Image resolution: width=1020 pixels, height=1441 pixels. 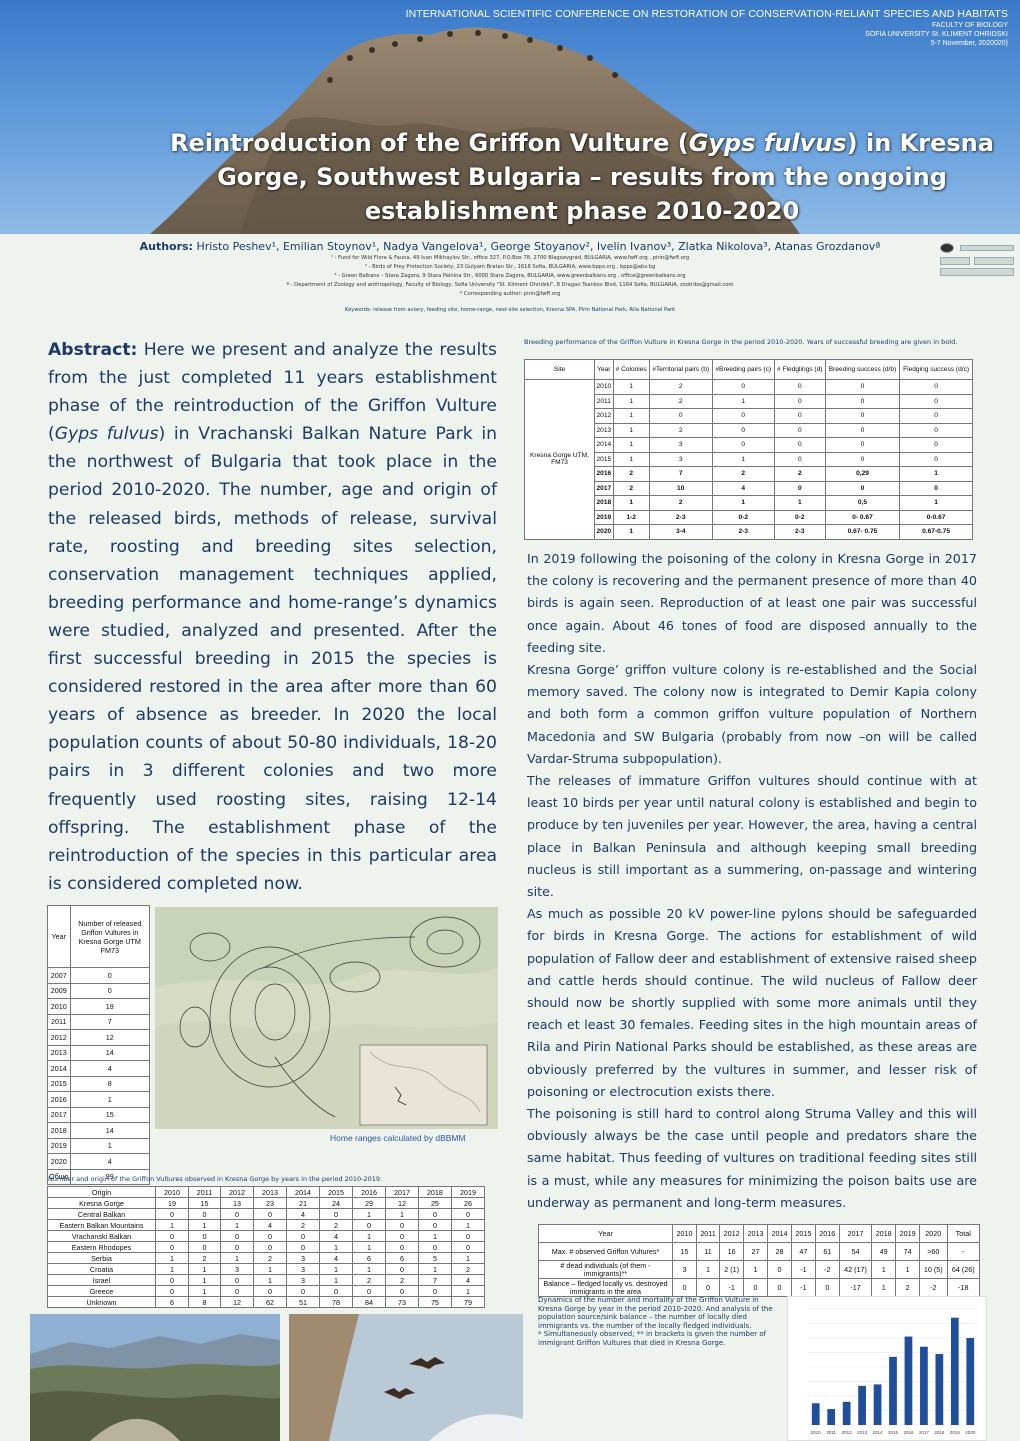 What do you see at coordinates (748, 459) in the screenshot?
I see `breeding-row: Kresna Gorge UTM, FM73 2010 1 2 0 0 0 0` at bounding box center [748, 459].